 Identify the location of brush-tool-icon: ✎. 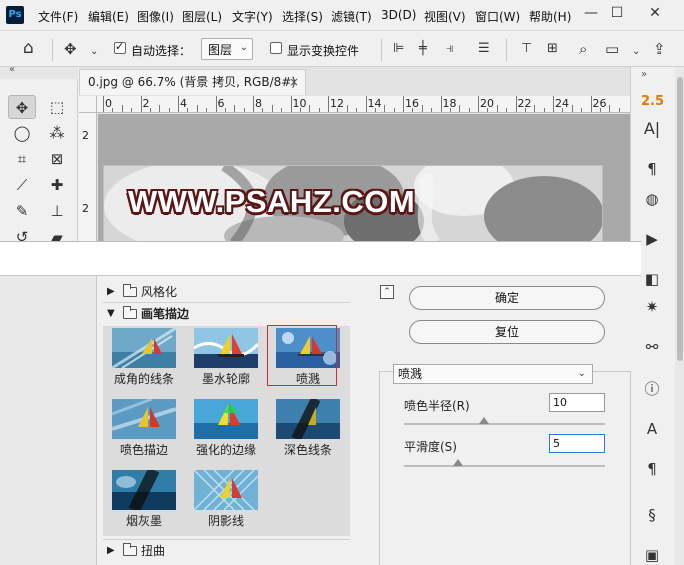
(22, 211).